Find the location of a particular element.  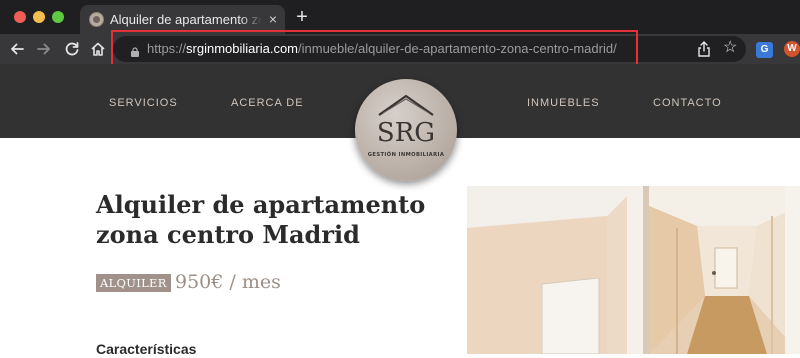

nav-link-contacto: CONTACTO is located at coordinates (687, 103).